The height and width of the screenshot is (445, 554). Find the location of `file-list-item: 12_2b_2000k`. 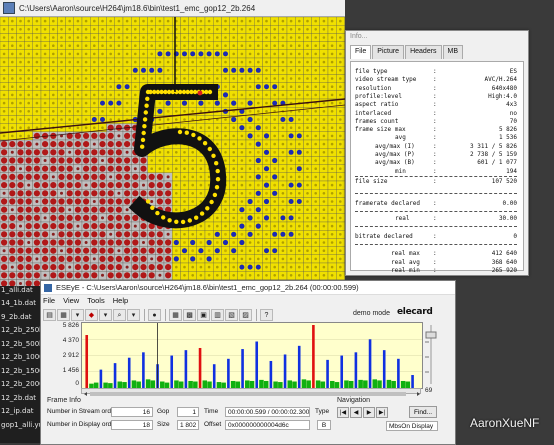

file-list-item: 12_2b_2000k is located at coordinates (20, 385).